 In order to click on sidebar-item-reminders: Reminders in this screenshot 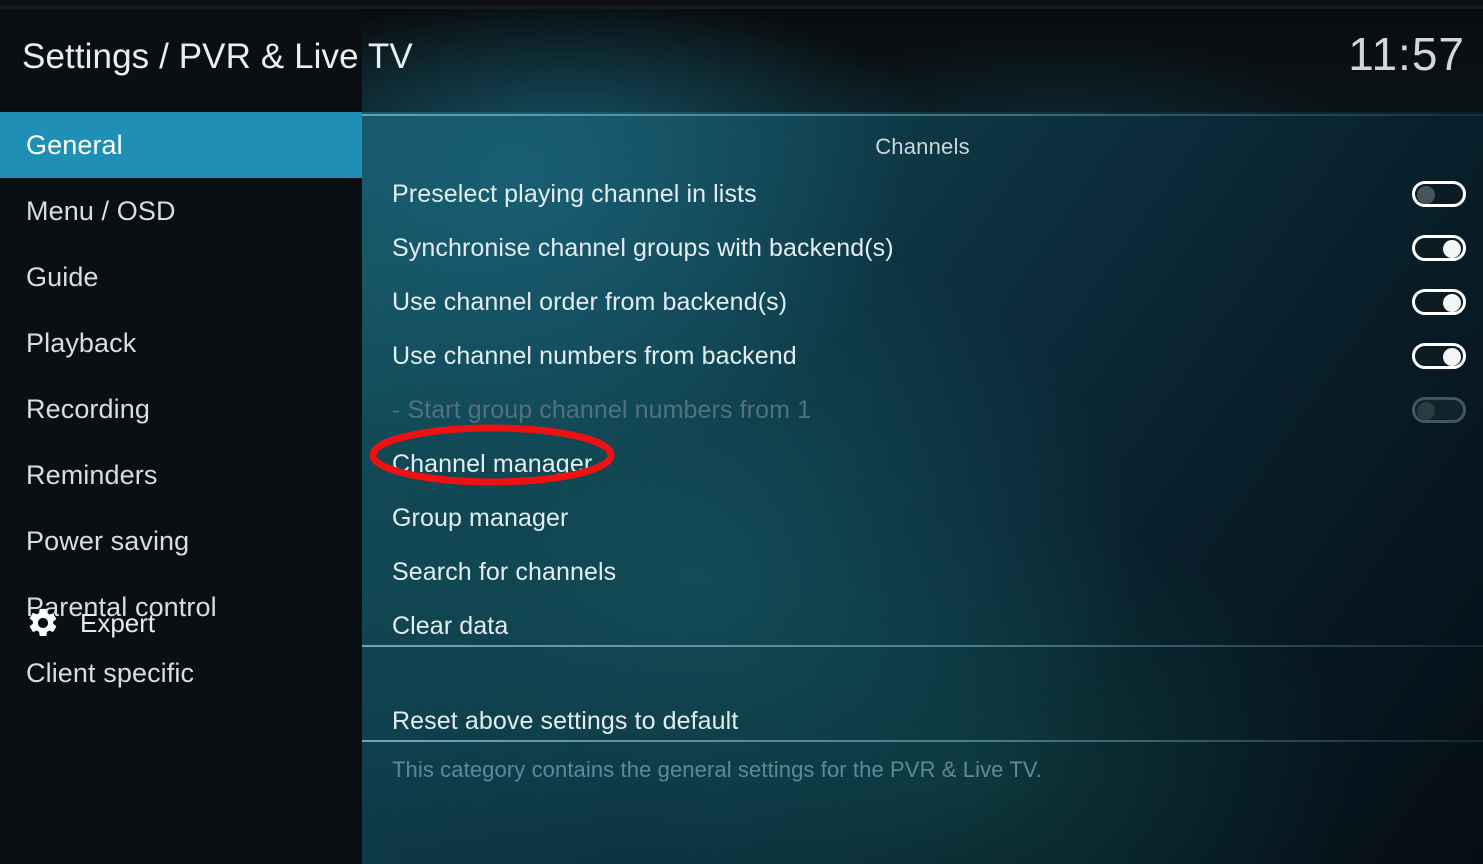, I will do `click(181, 475)`.